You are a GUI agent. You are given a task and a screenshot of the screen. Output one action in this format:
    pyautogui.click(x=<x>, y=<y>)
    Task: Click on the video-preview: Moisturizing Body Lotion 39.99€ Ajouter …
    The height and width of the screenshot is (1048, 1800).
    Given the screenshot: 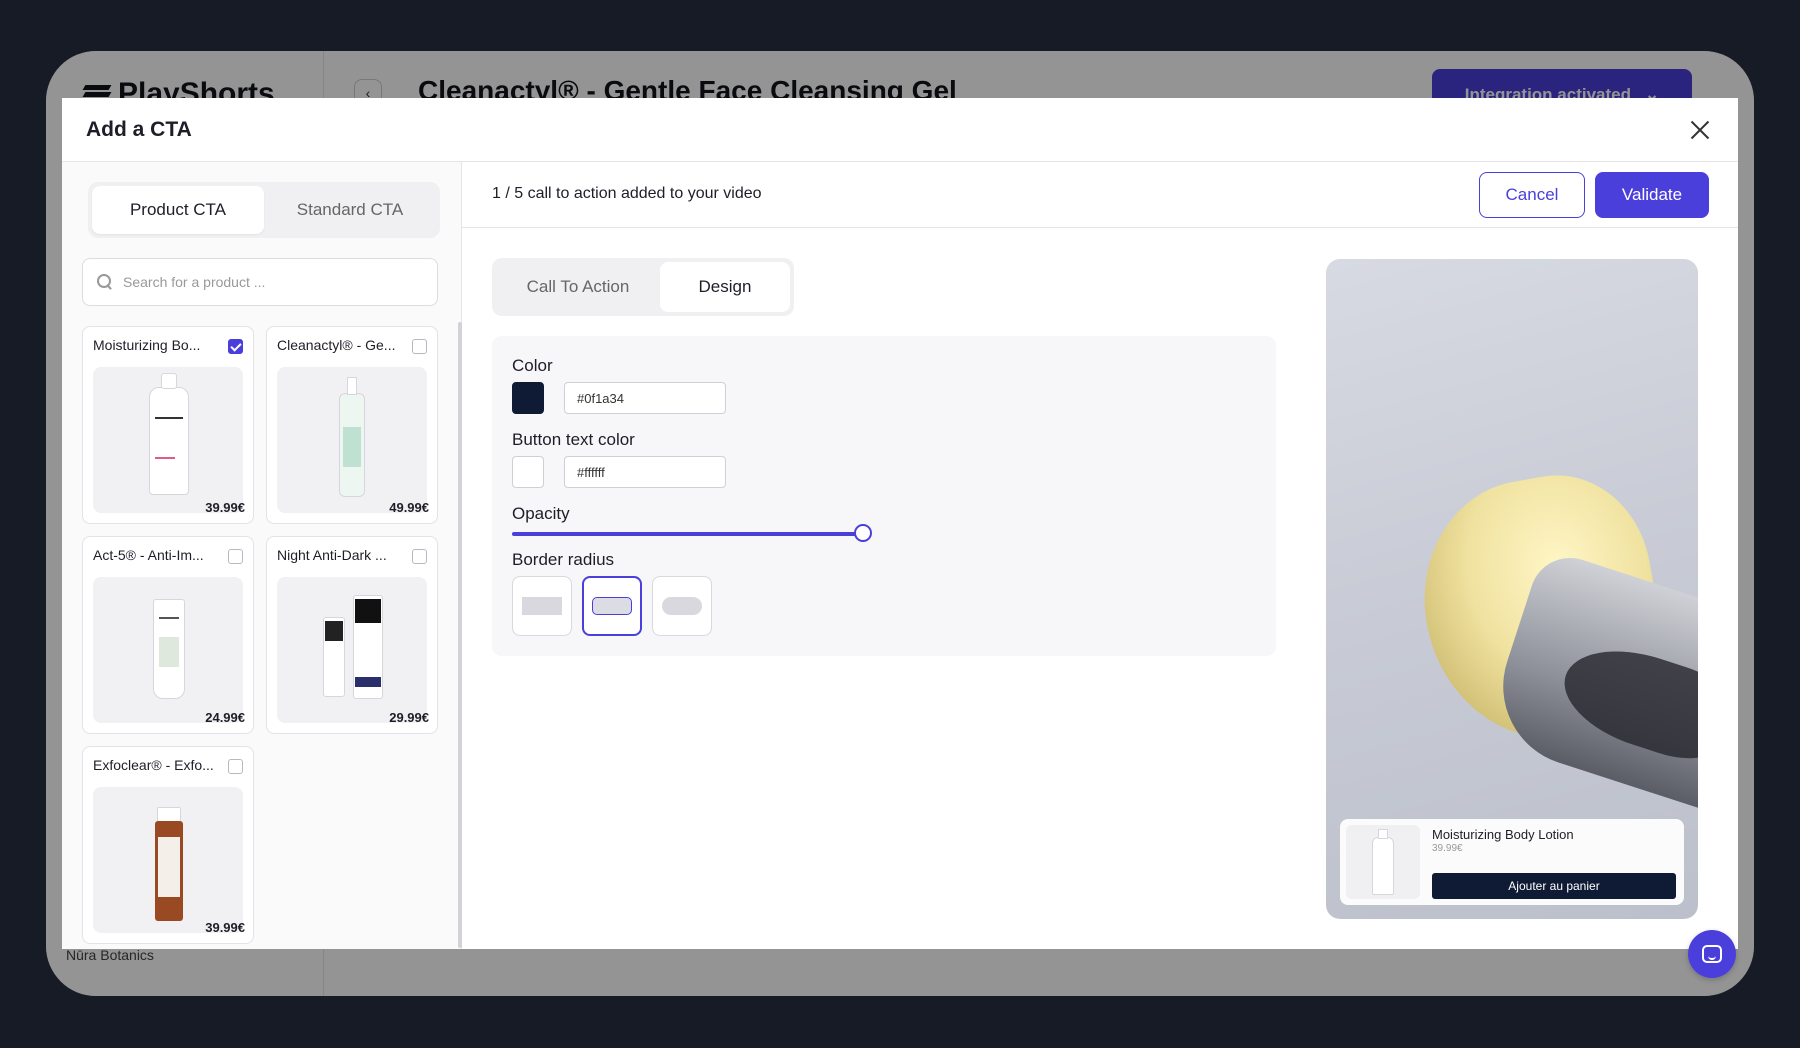 What is the action you would take?
    pyautogui.click(x=1512, y=589)
    